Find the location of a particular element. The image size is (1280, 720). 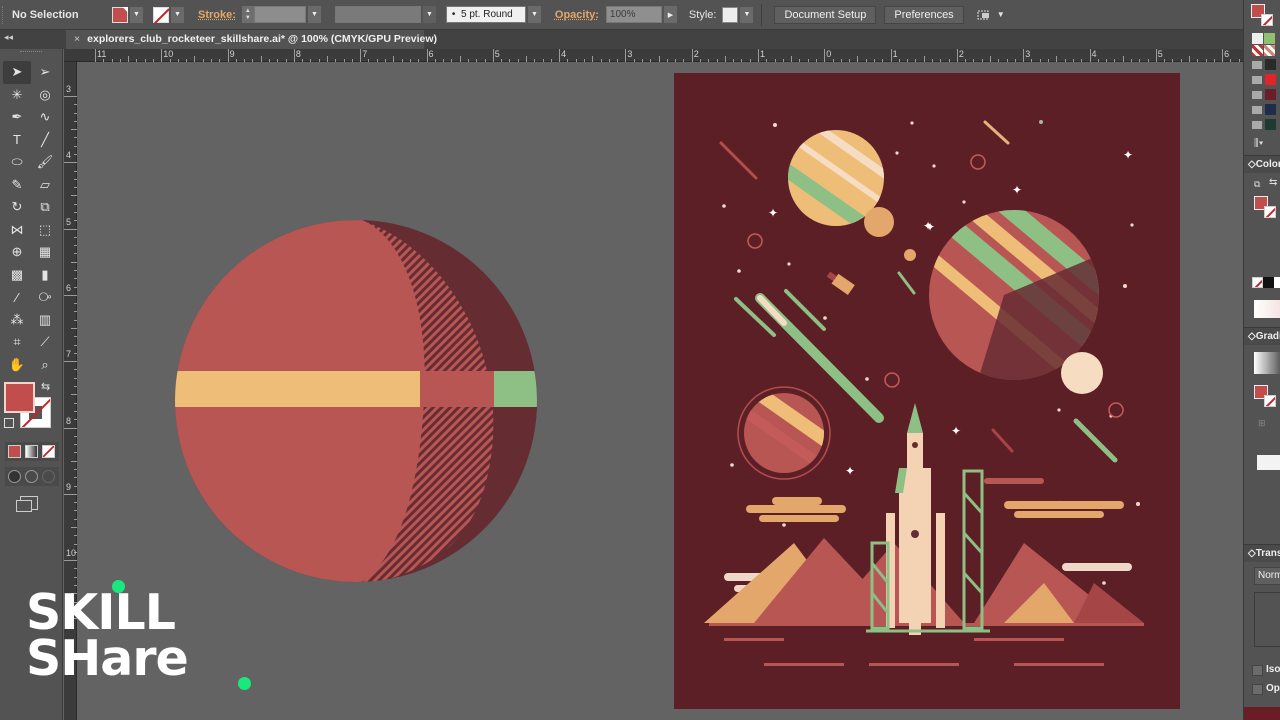

preferences-button: Preferences is located at coordinates (924, 14).